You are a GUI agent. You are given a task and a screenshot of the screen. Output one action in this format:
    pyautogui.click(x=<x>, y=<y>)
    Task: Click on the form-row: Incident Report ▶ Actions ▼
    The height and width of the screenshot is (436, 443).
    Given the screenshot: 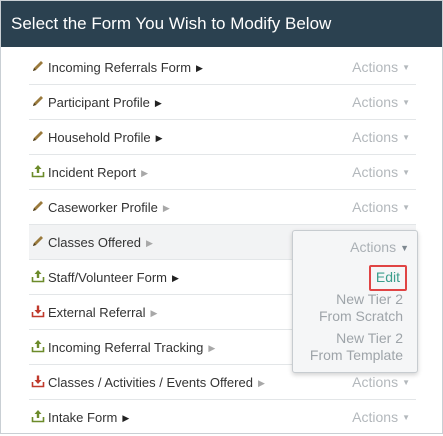 What is the action you would take?
    pyautogui.click(x=222, y=172)
    